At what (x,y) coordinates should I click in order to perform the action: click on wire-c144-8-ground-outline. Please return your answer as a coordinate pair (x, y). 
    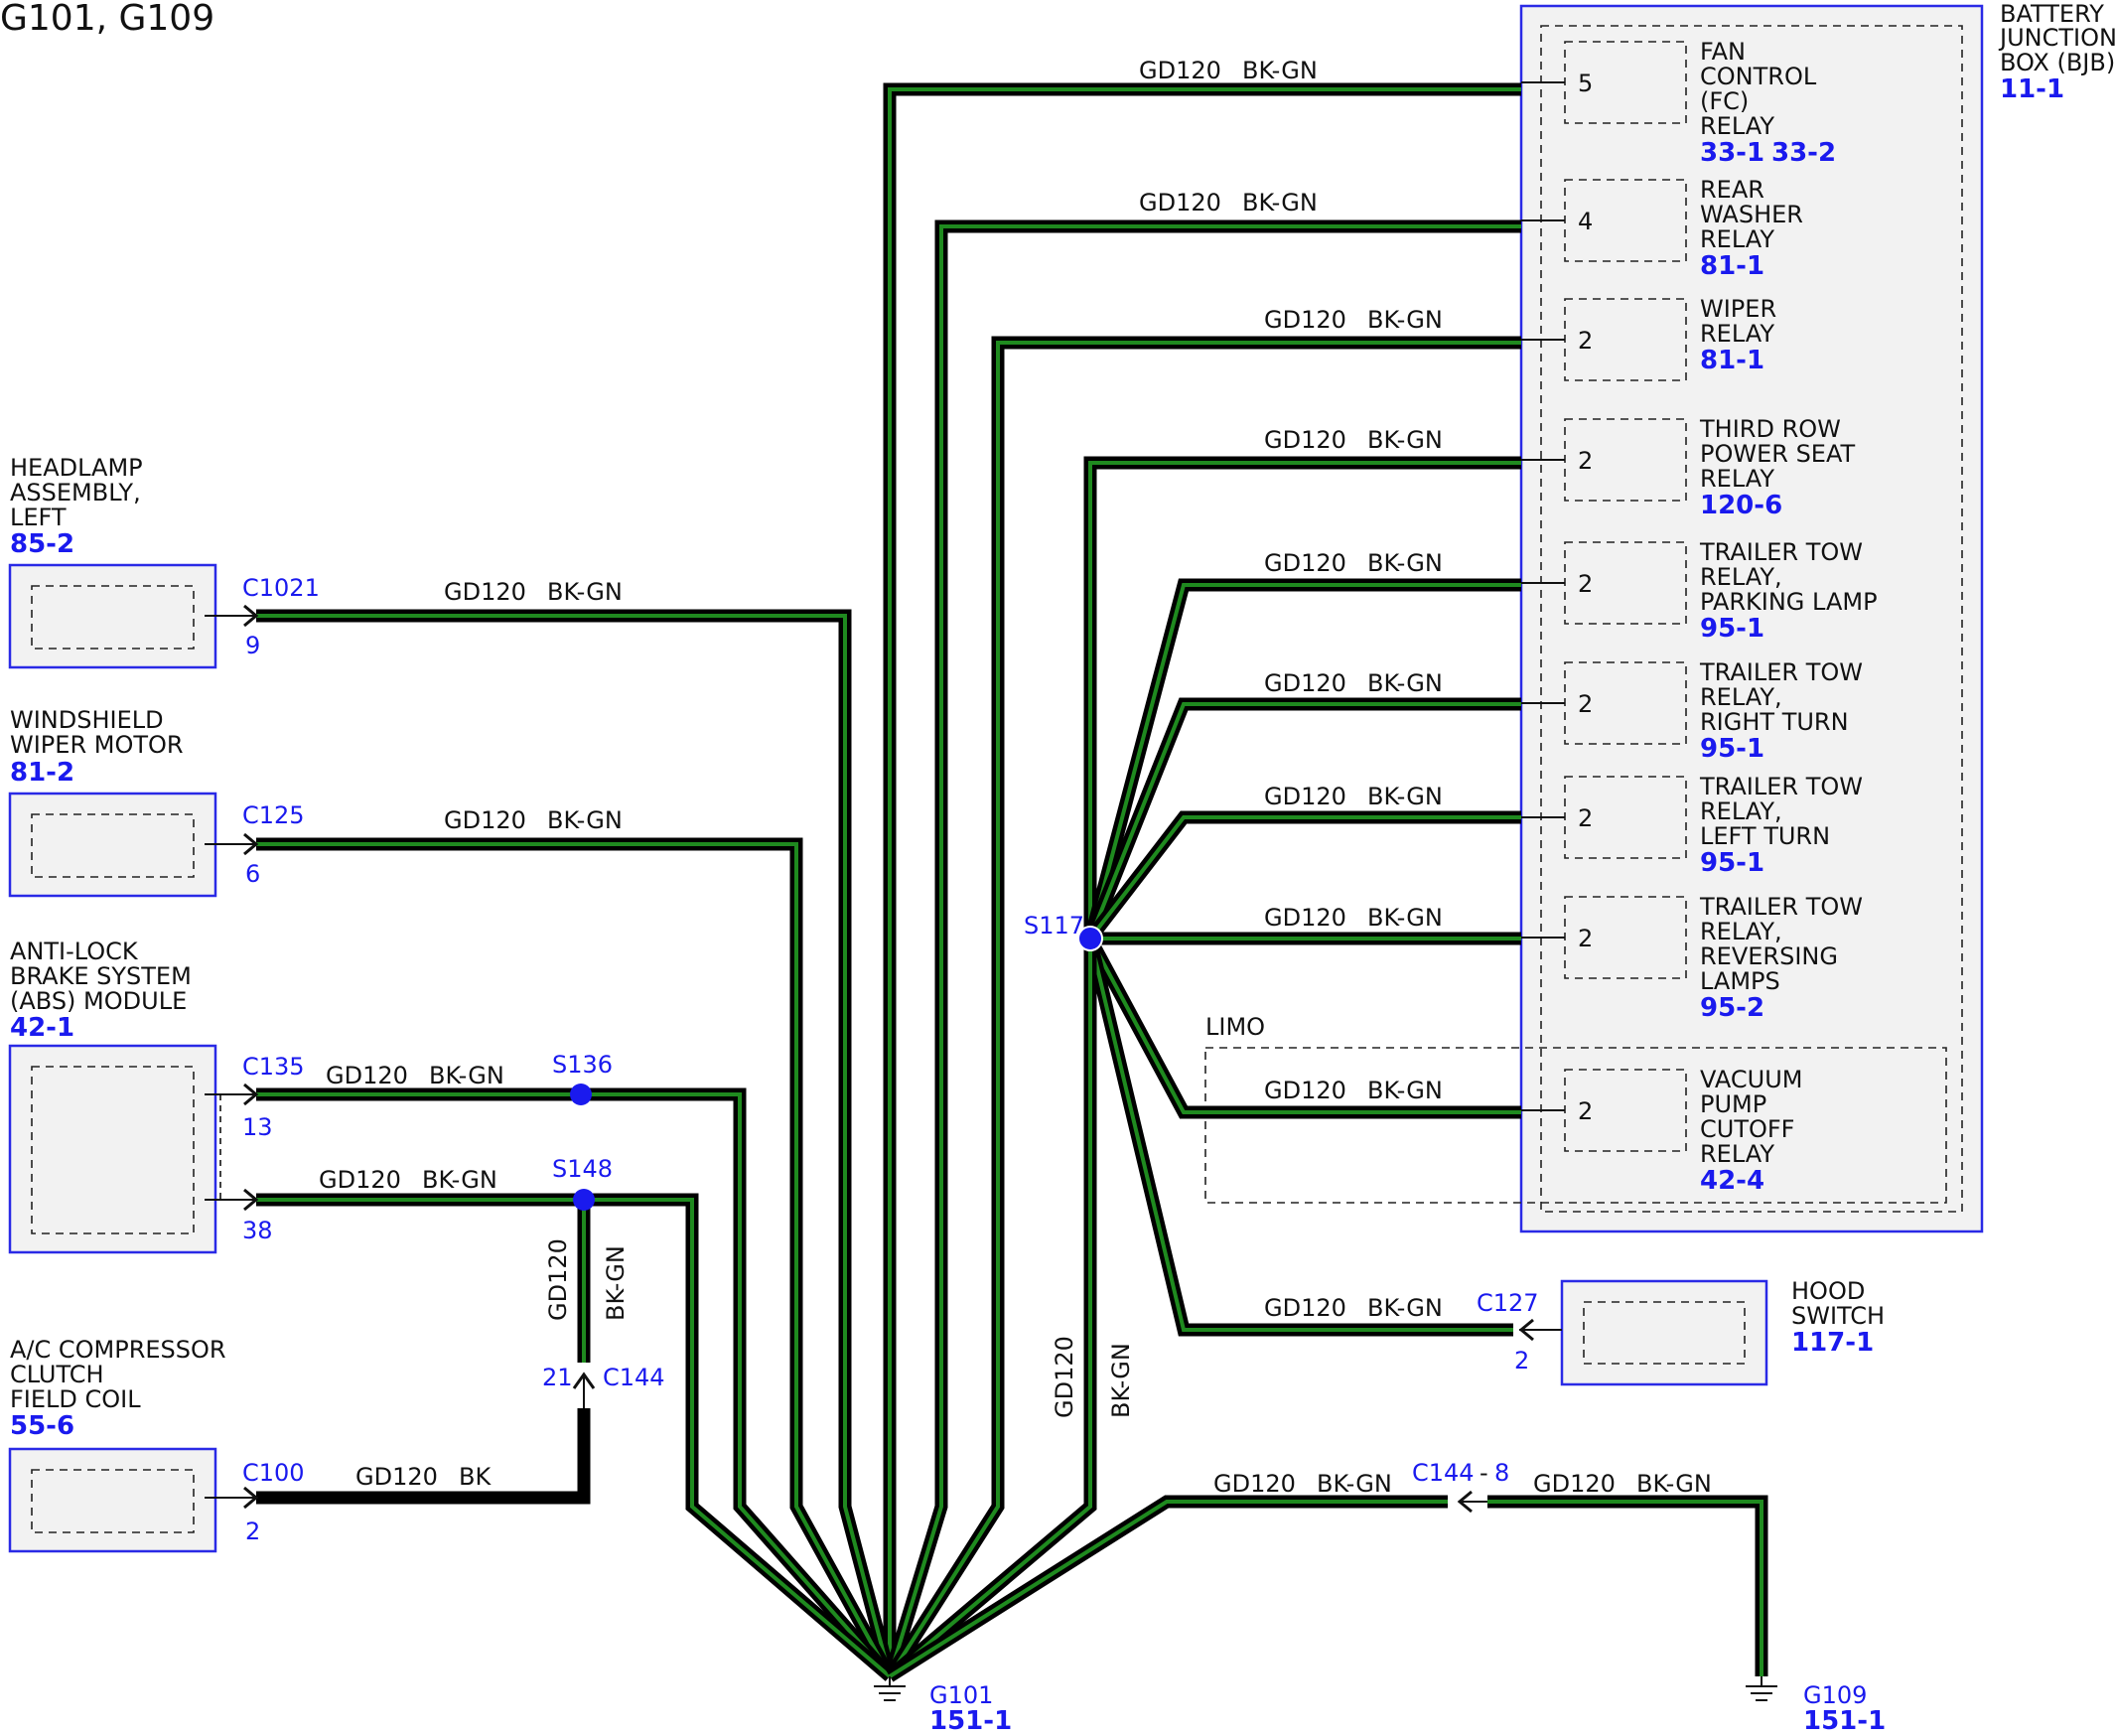
    Looking at the image, I should click on (1167, 1588).